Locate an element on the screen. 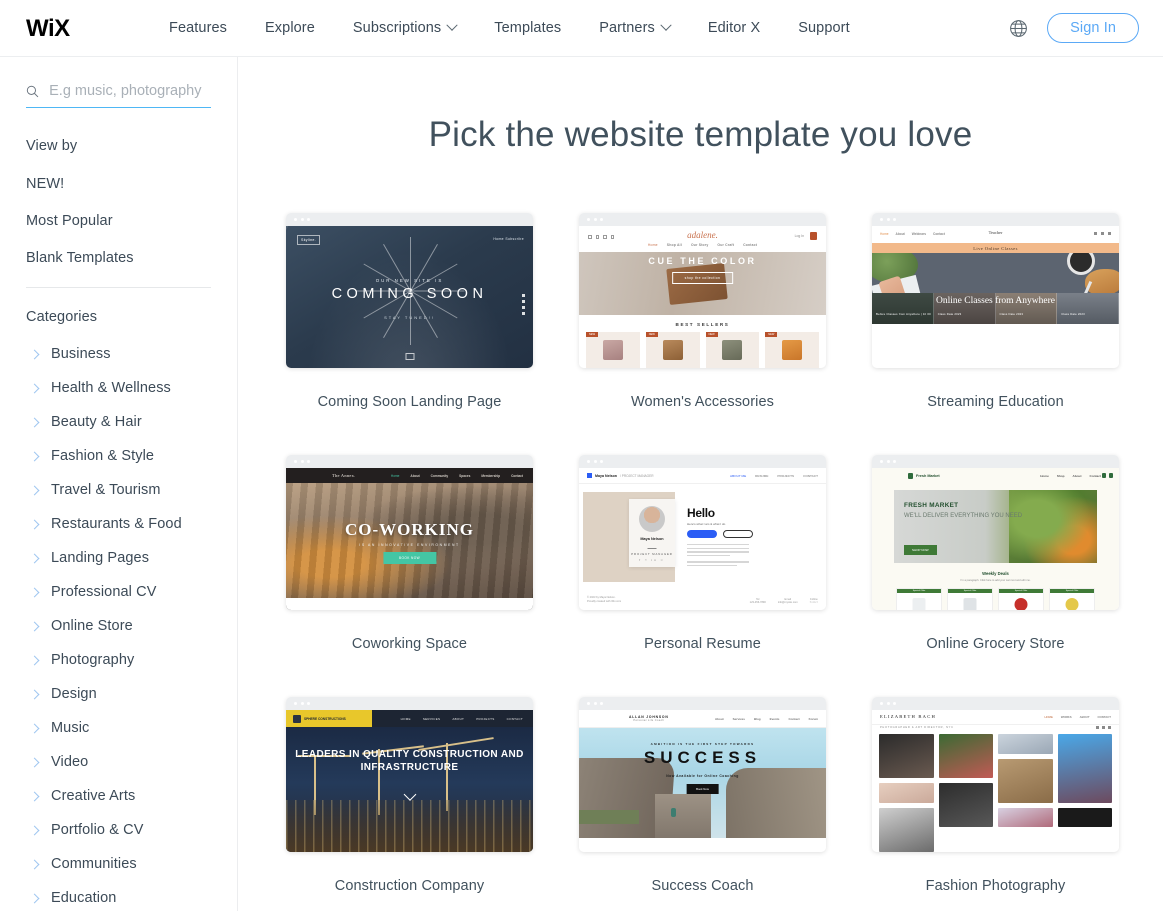  sidebar-item-business: Business is located at coordinates (118, 354).